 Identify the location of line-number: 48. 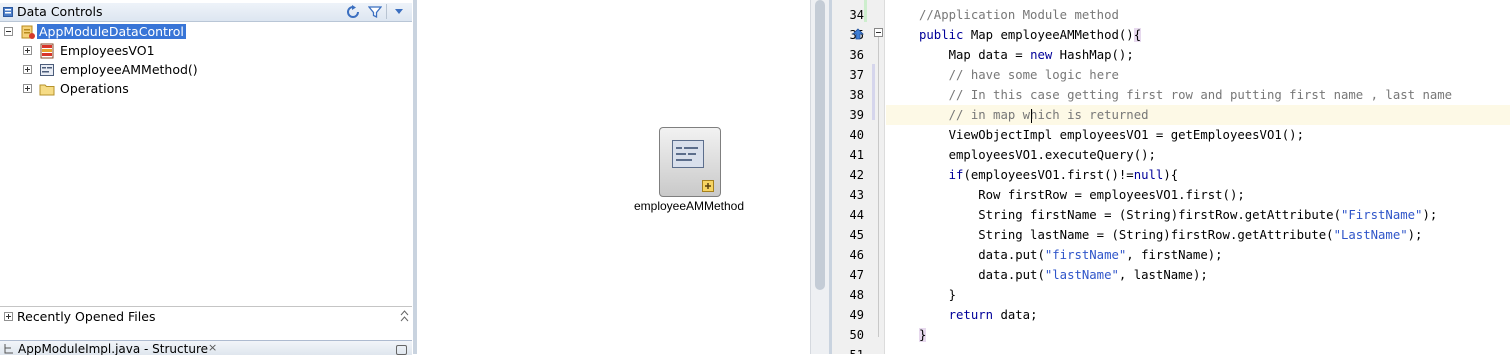
(856, 295).